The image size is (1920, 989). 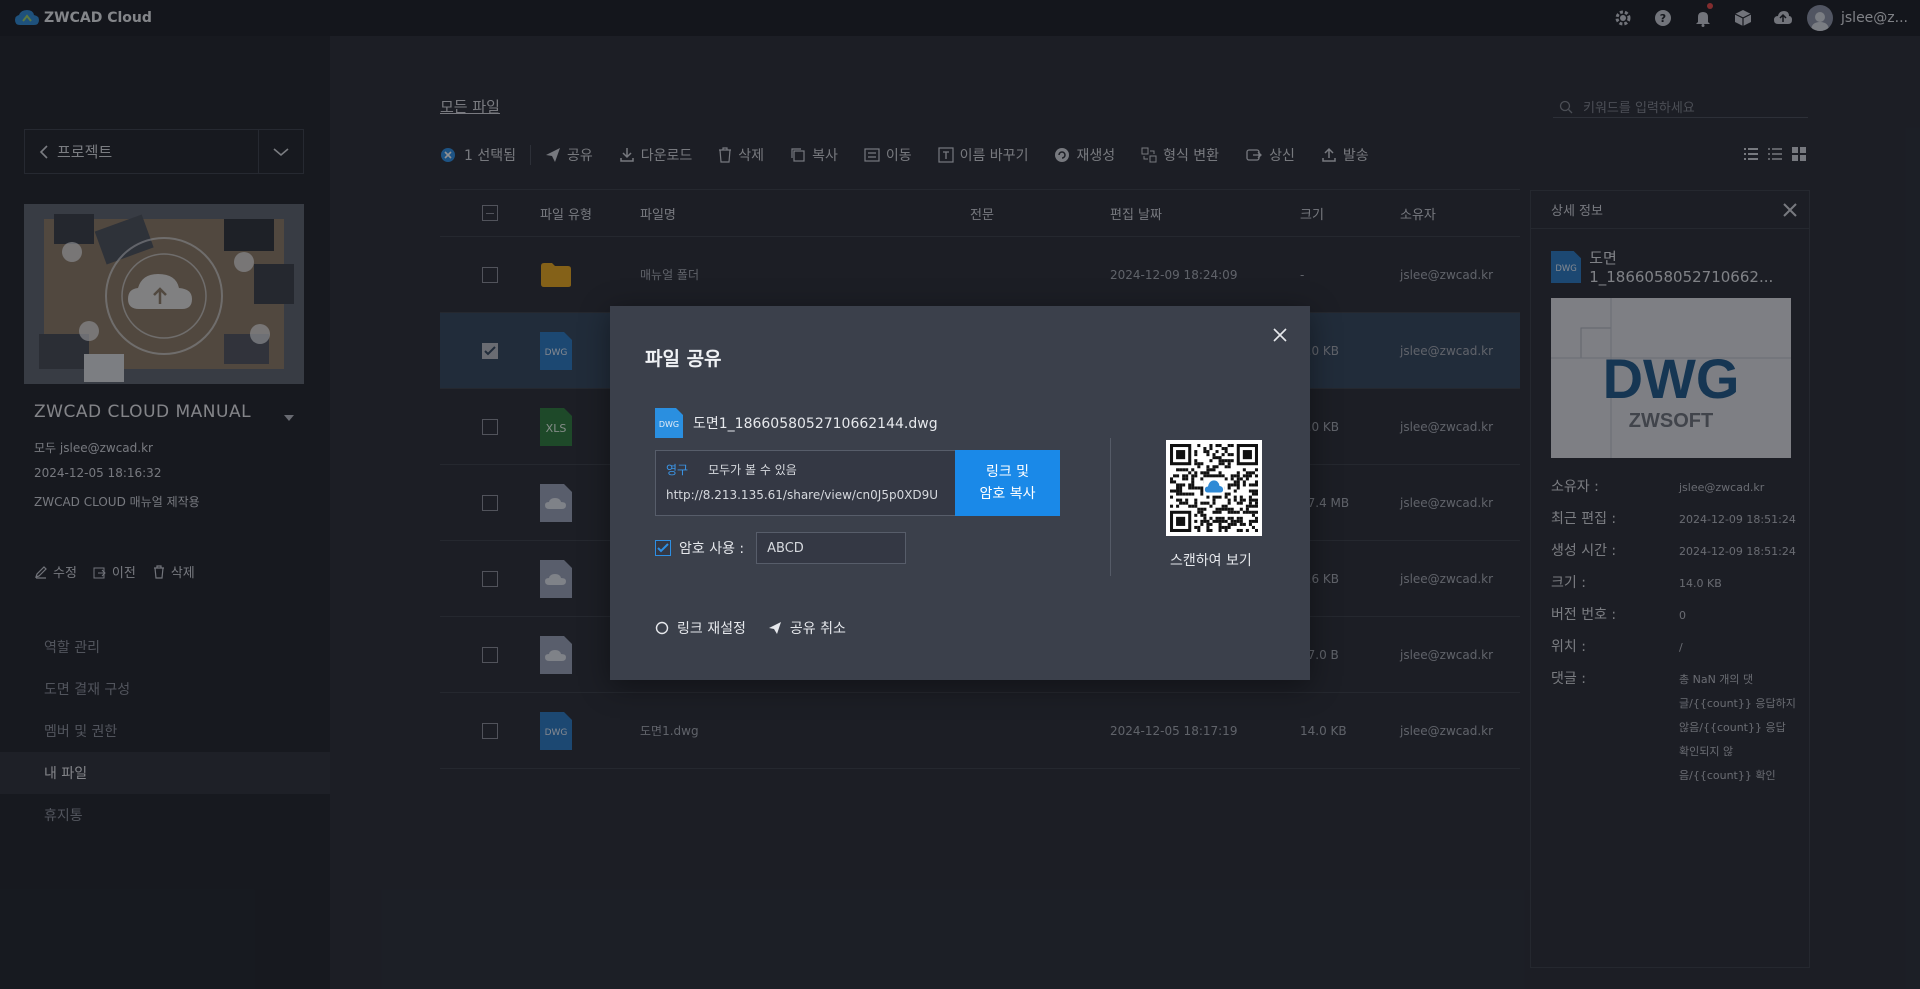 I want to click on reset-link-button: 링크 재설정, so click(x=700, y=628).